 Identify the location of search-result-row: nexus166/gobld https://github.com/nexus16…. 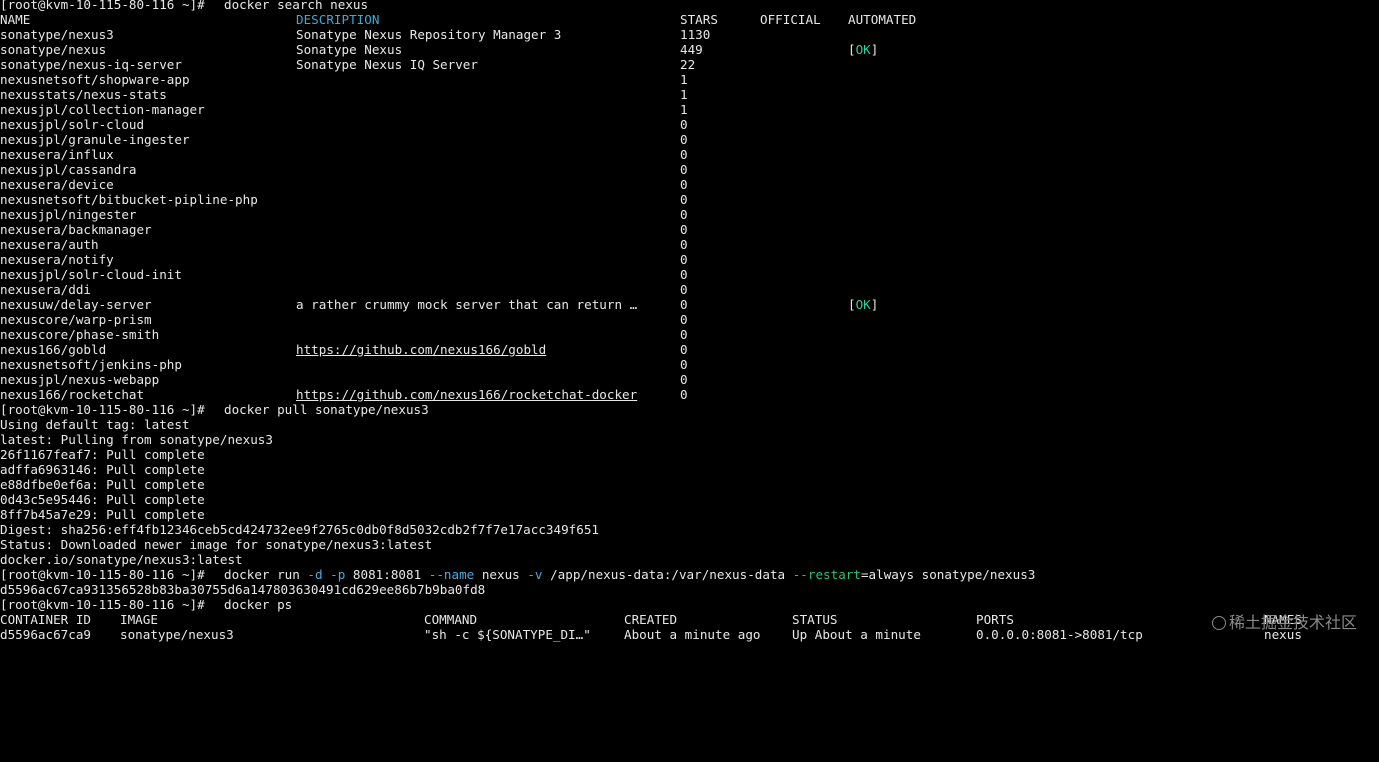
(689, 349).